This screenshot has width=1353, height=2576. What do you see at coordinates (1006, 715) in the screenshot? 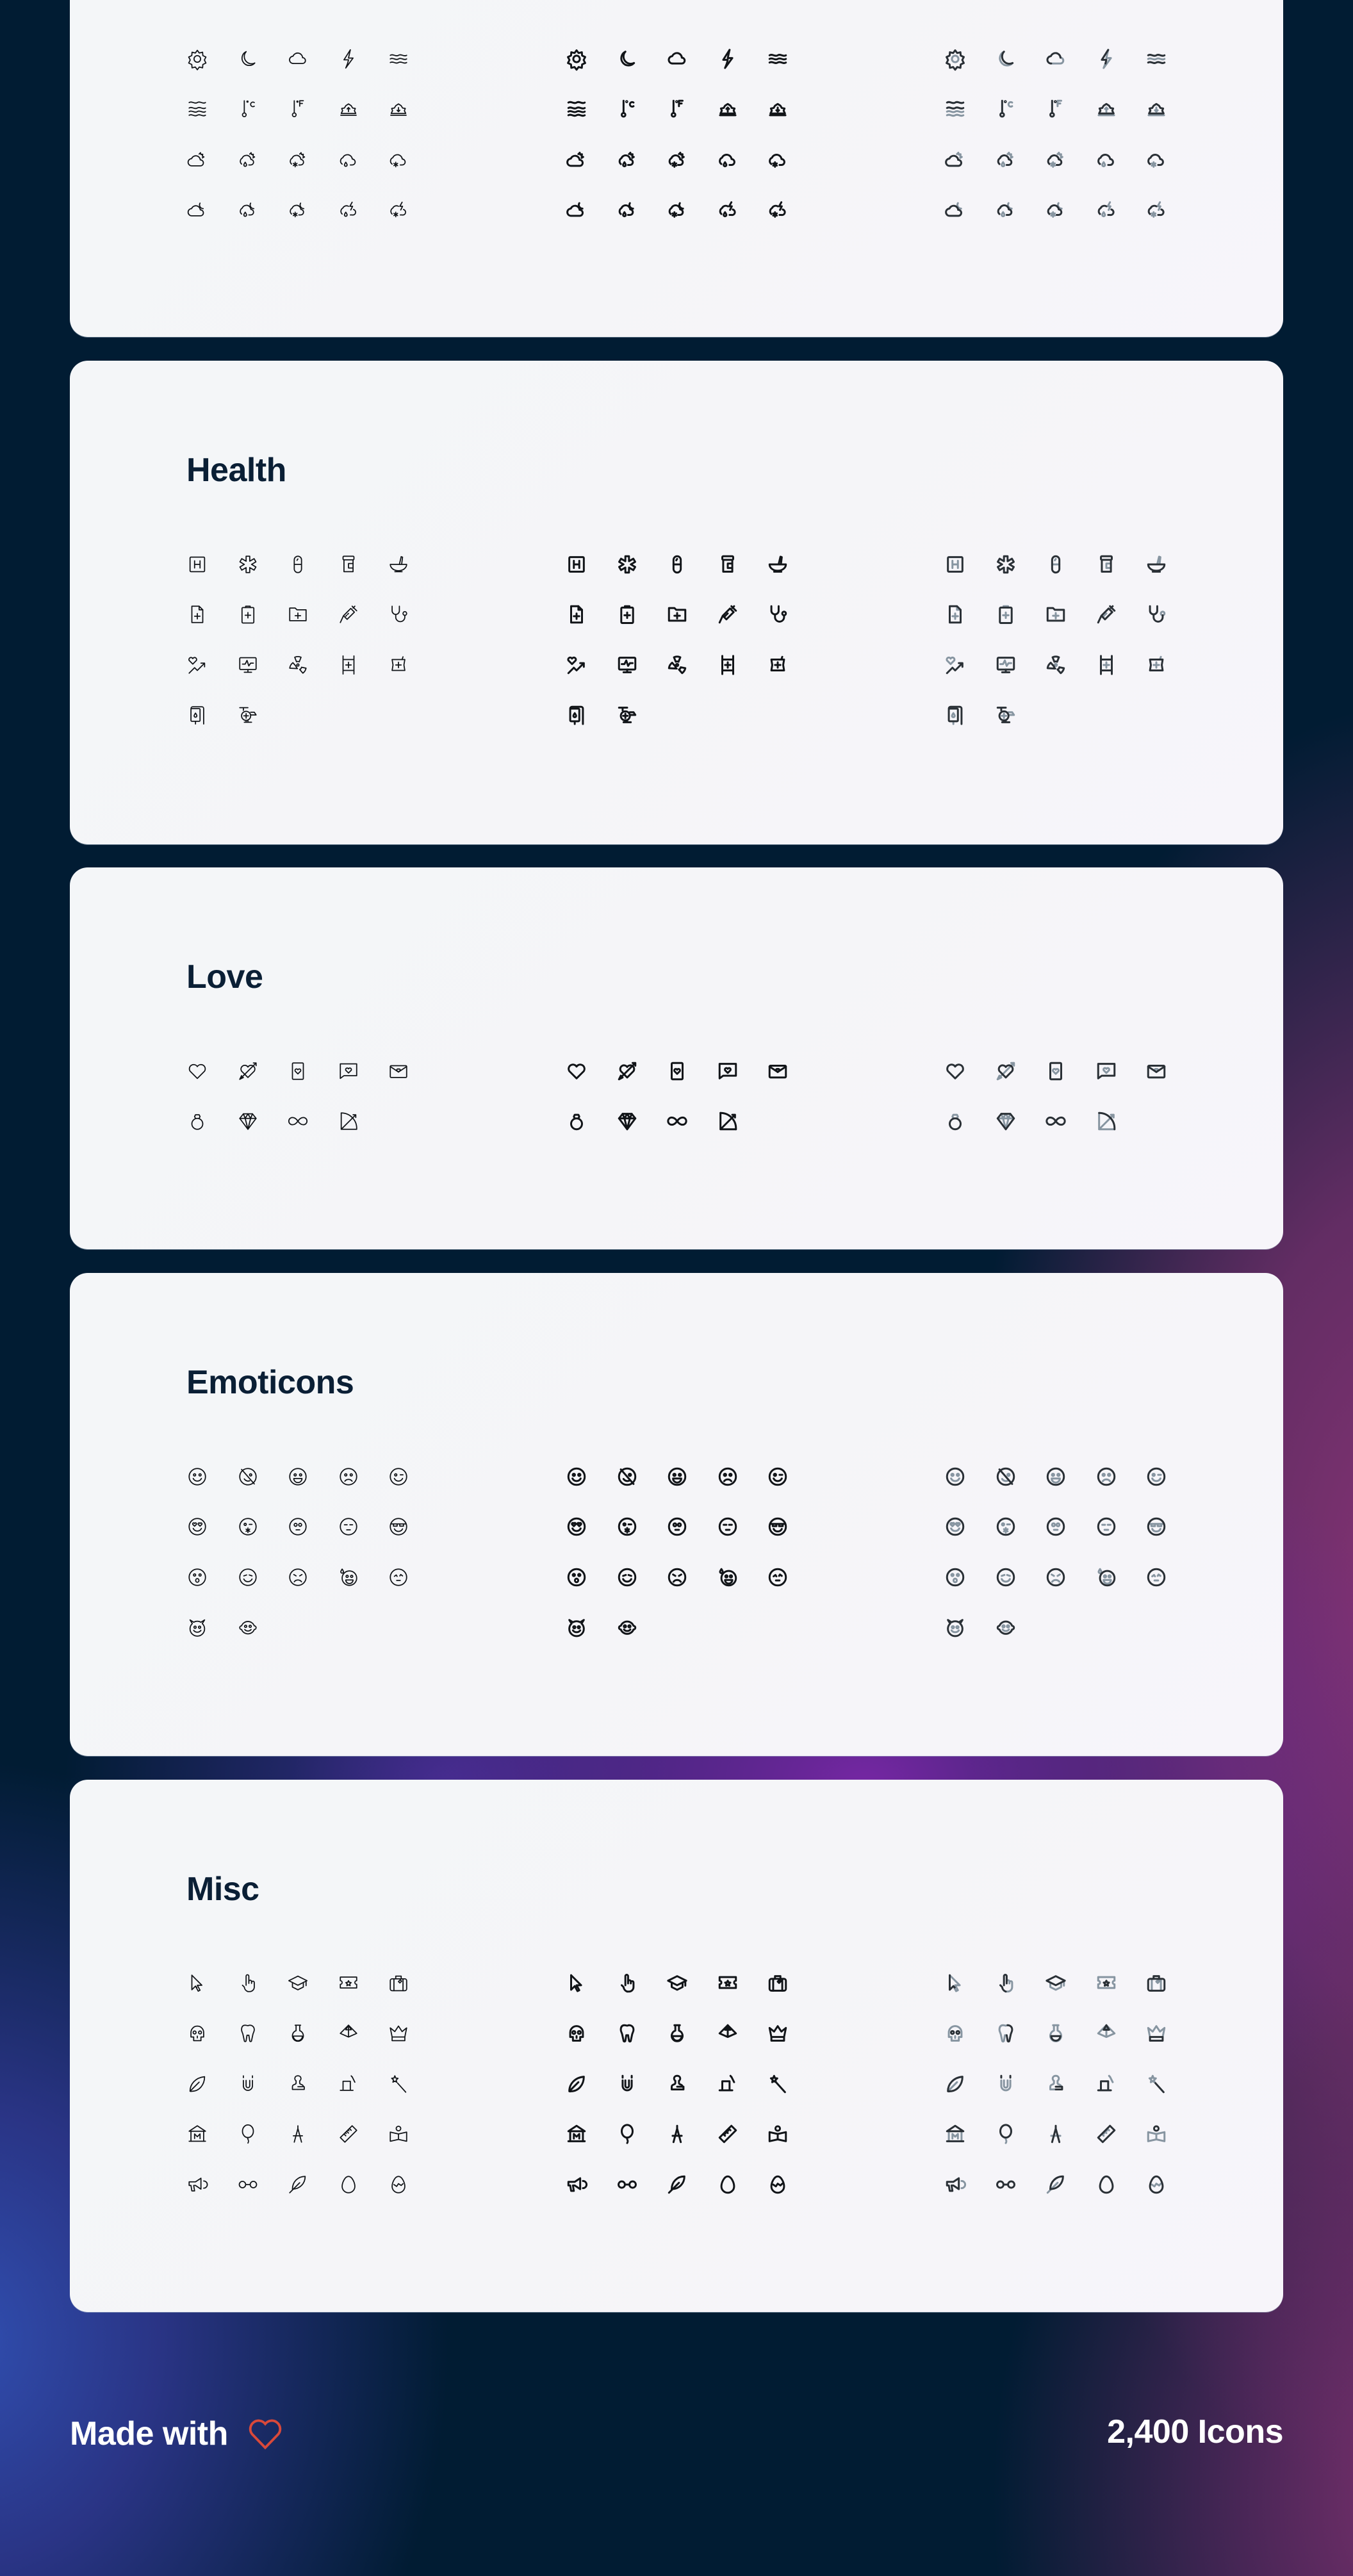
I see `medical-helicopter-icon` at bounding box center [1006, 715].